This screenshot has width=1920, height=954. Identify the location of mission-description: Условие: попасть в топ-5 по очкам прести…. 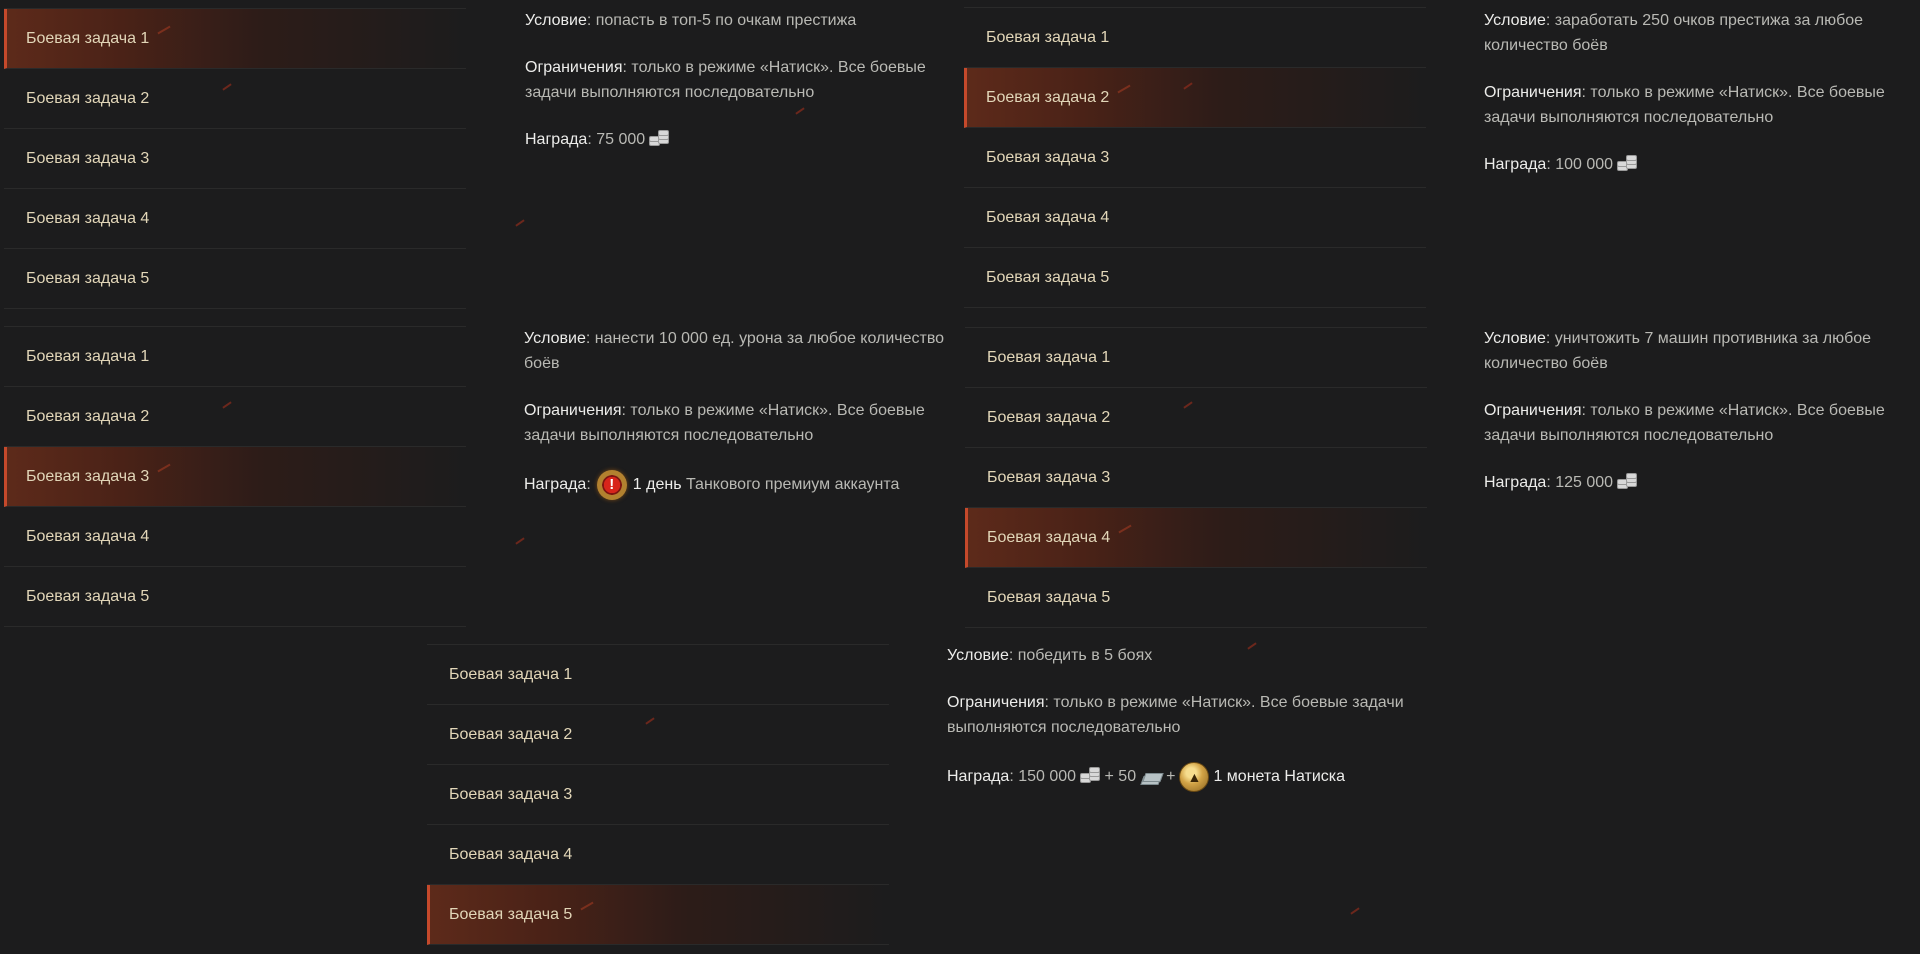
(745, 91).